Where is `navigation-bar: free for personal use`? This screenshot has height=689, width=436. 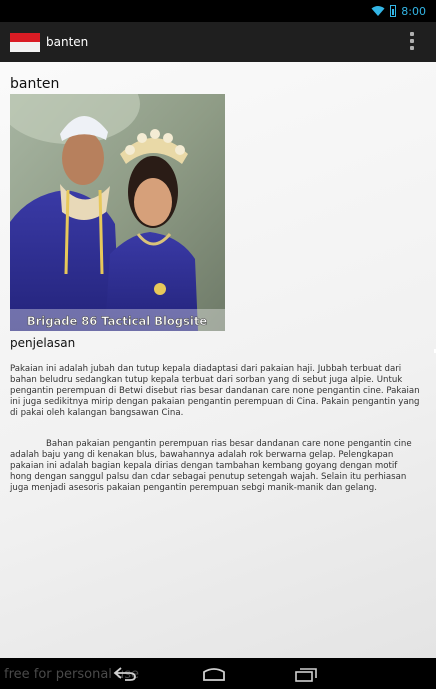
navigation-bar: free for personal use is located at coordinates (218, 673).